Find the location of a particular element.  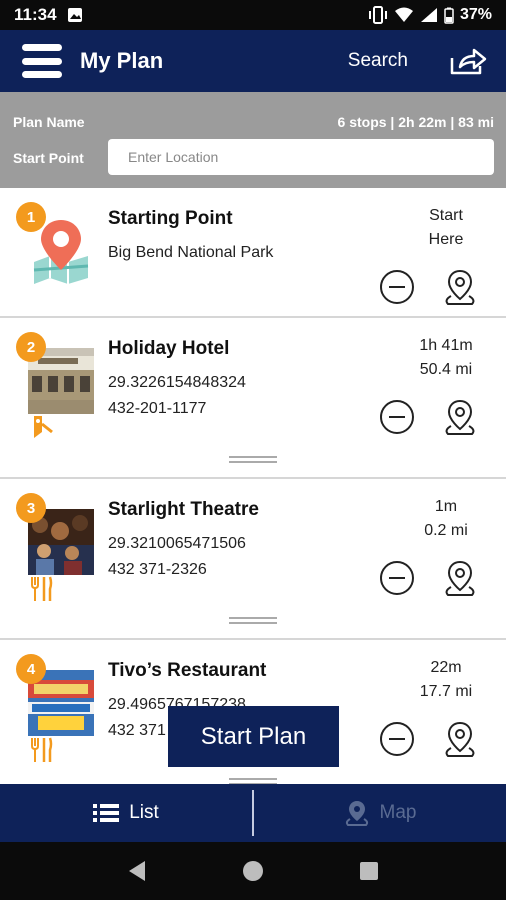

stop-name: Starting Point is located at coordinates (170, 218).